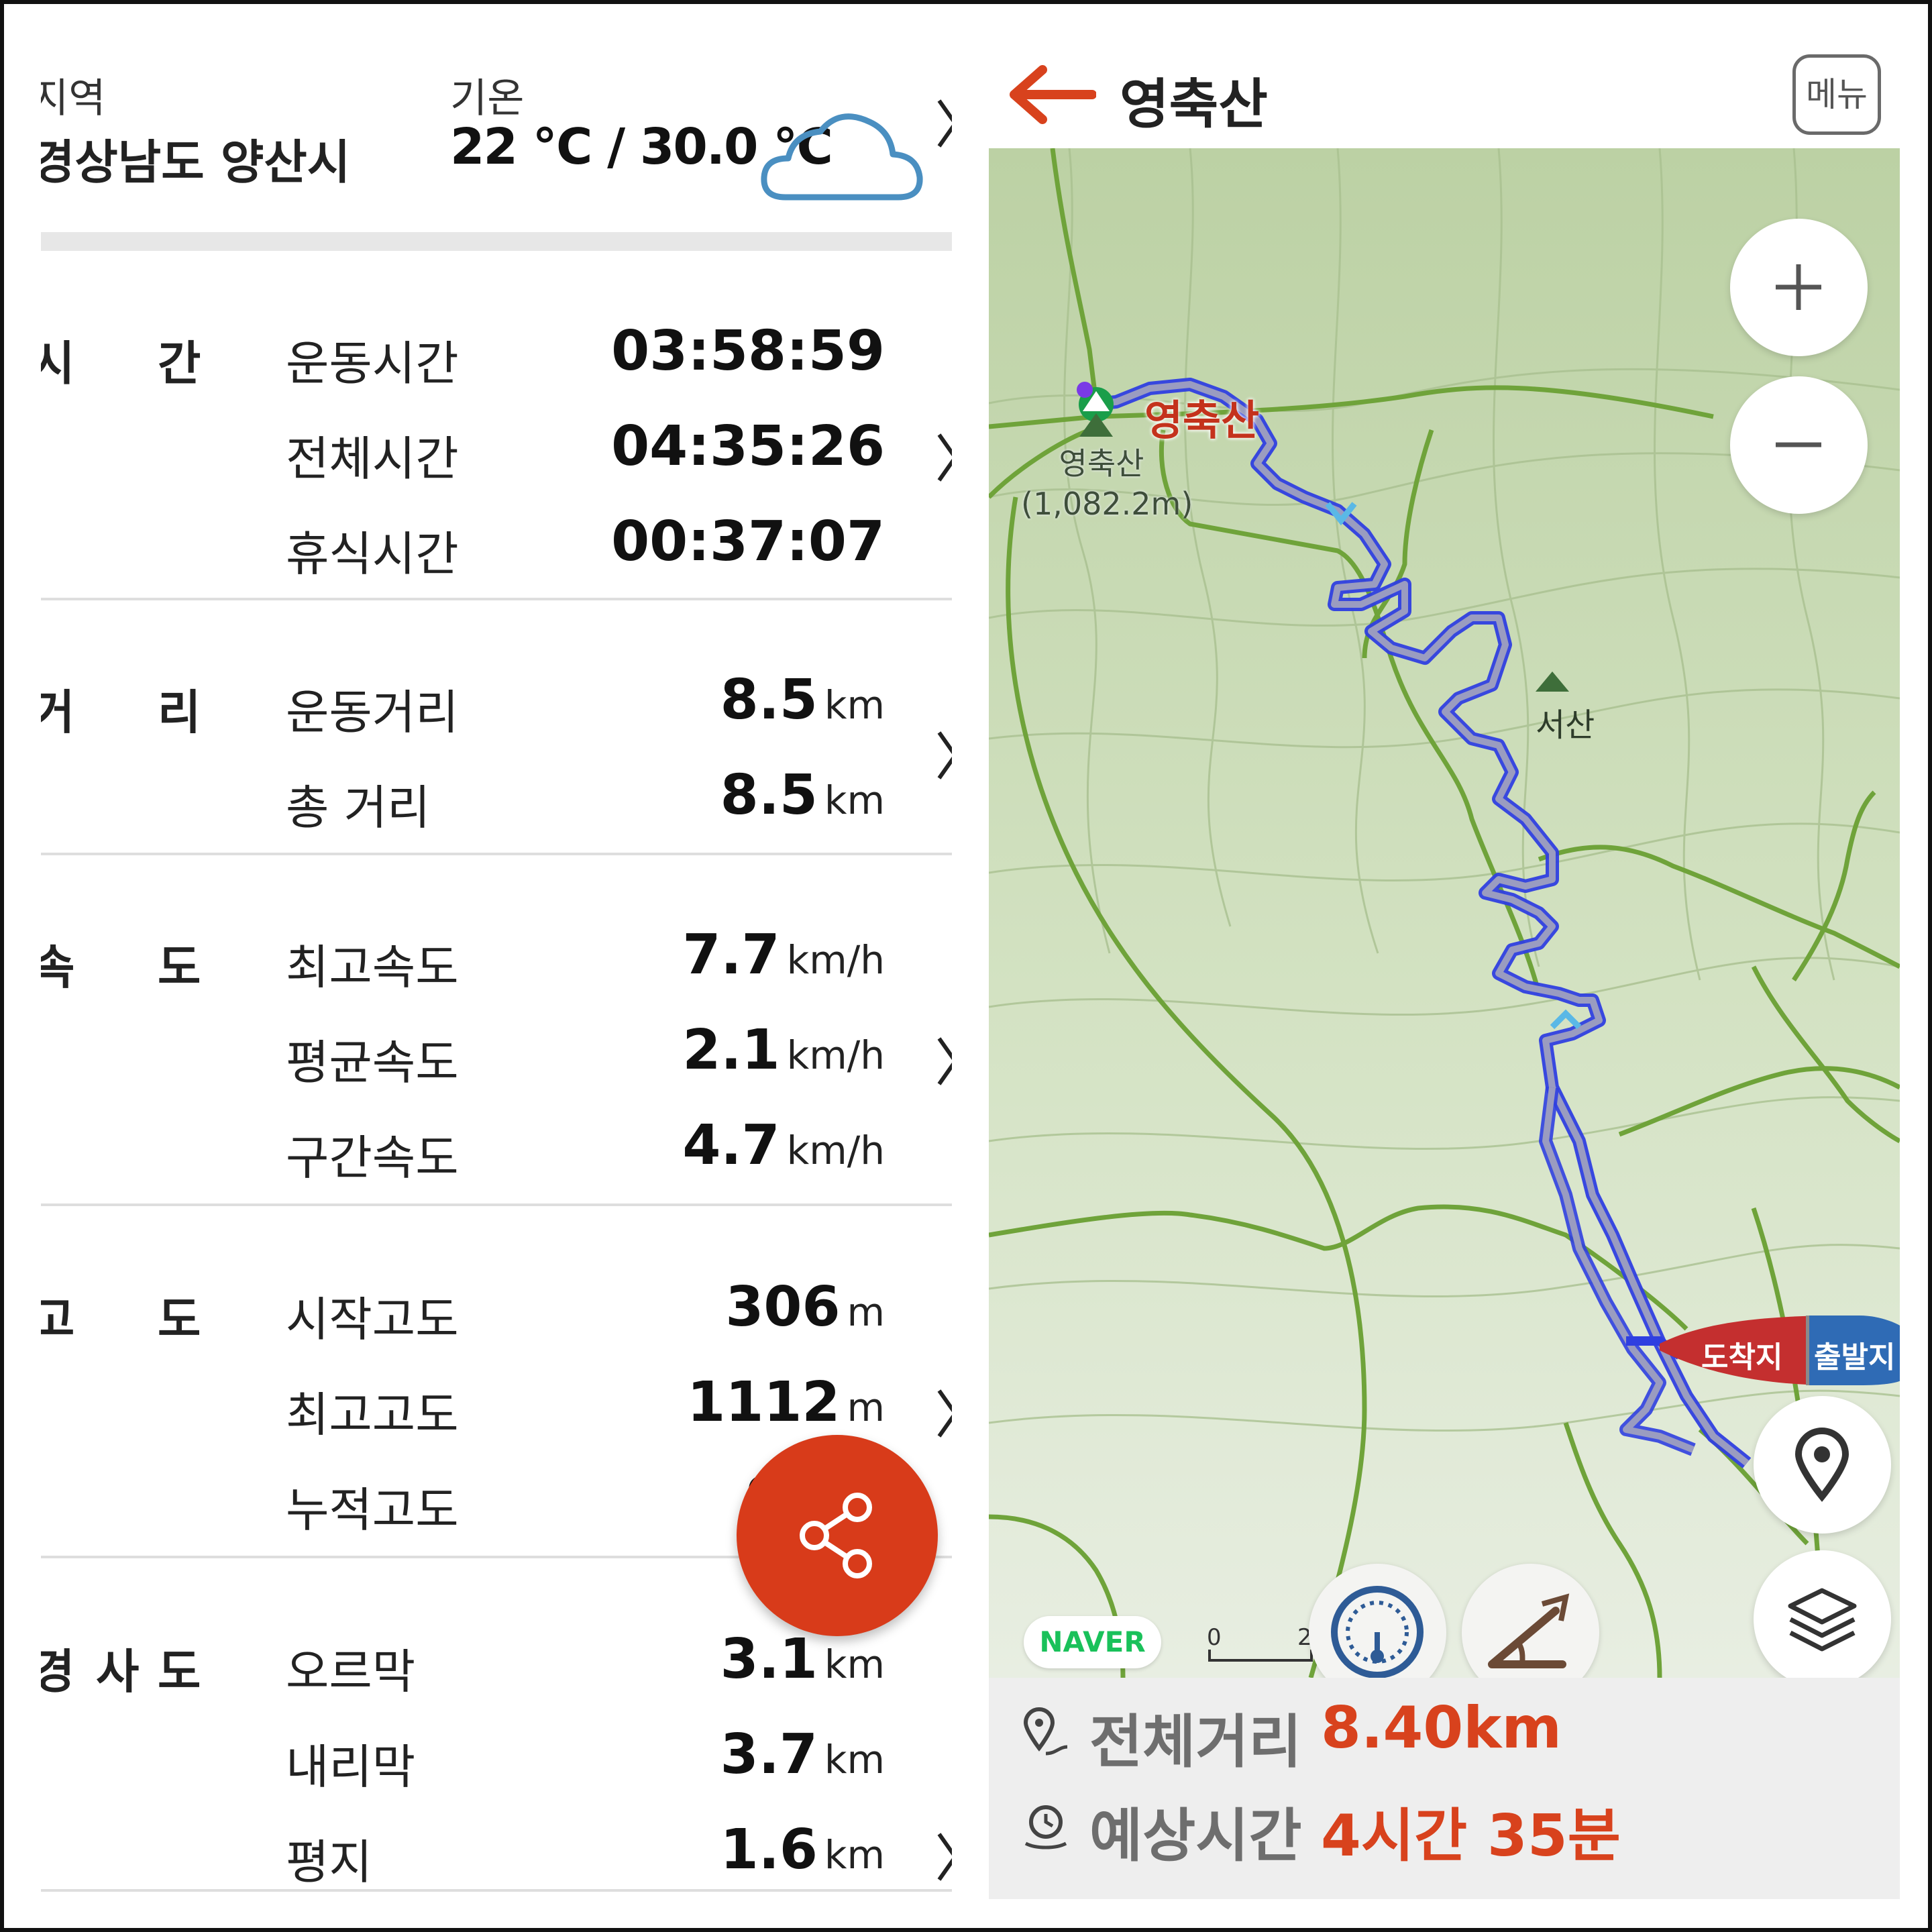  Describe the element at coordinates (1202, 420) in the screenshot. I see `peak-label: 영축산` at that location.